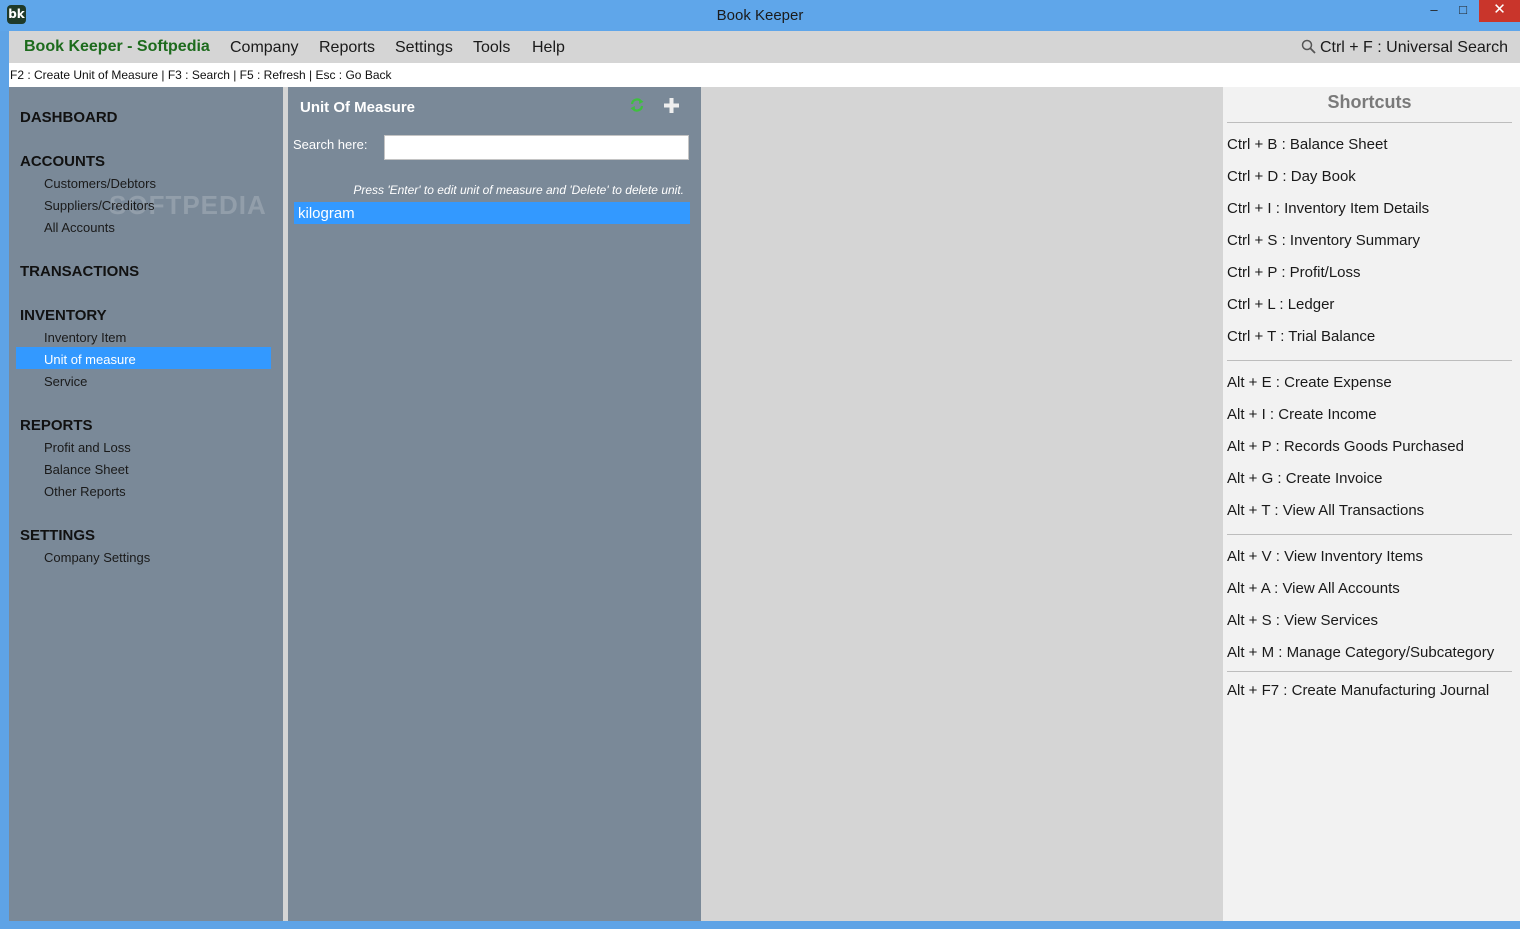 The image size is (1520, 929). What do you see at coordinates (85, 491) in the screenshot?
I see `sidebar-item-other-reports: Other Reports` at bounding box center [85, 491].